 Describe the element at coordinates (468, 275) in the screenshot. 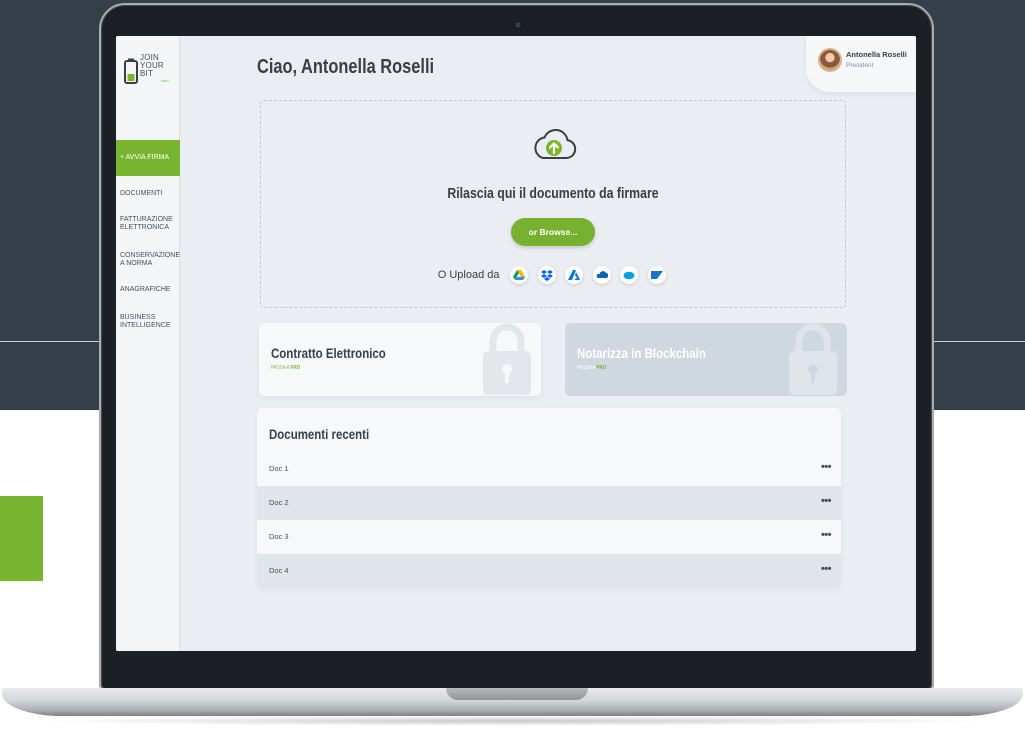

I see `upload-from-label: O Upload da` at that location.